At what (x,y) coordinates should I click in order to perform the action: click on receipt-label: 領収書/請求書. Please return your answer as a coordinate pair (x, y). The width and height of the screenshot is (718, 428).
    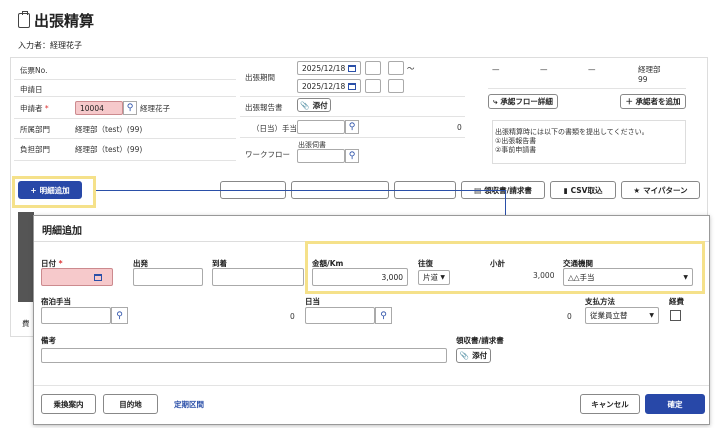
    Looking at the image, I should click on (480, 340).